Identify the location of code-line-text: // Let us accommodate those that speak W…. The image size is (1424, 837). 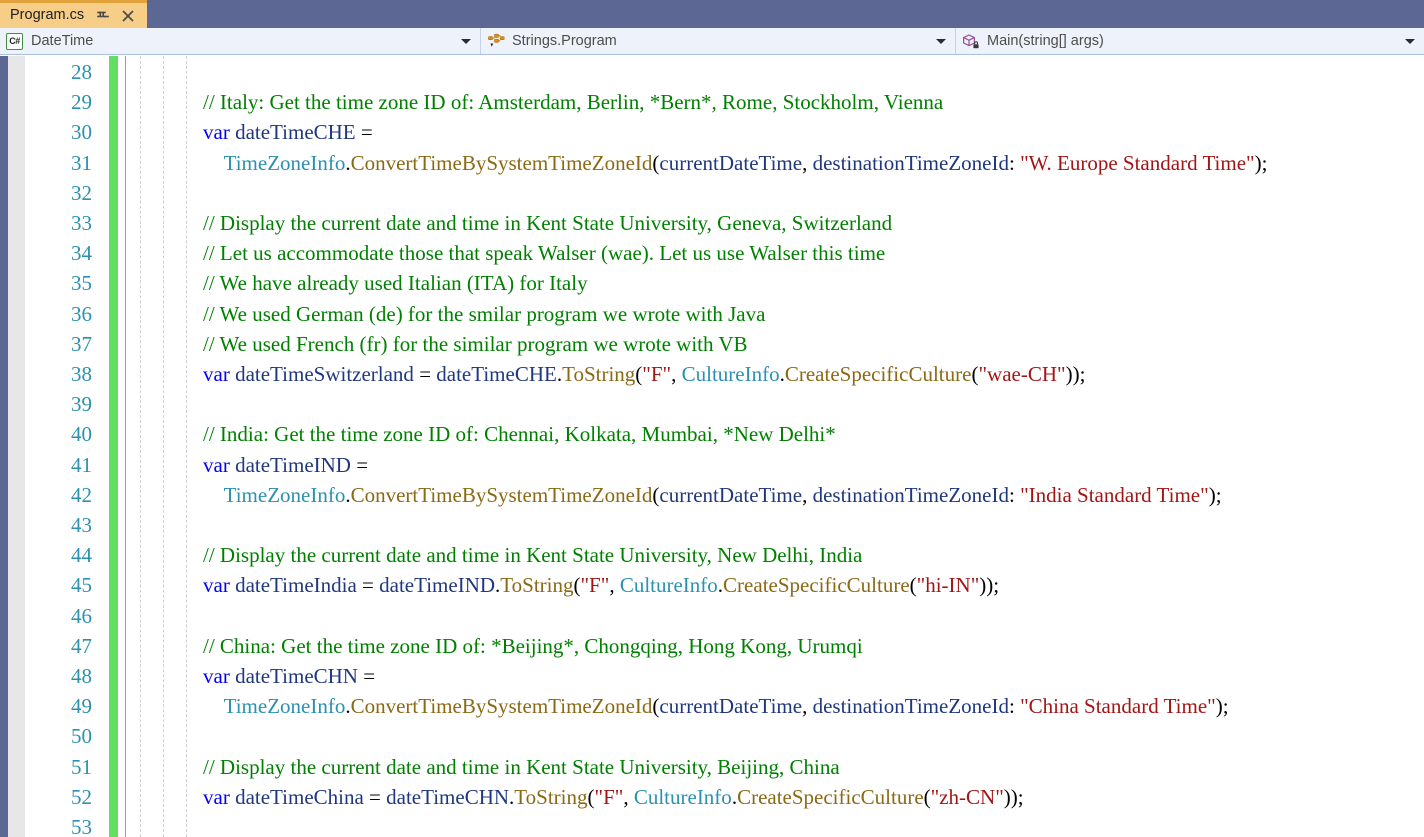
(544, 253).